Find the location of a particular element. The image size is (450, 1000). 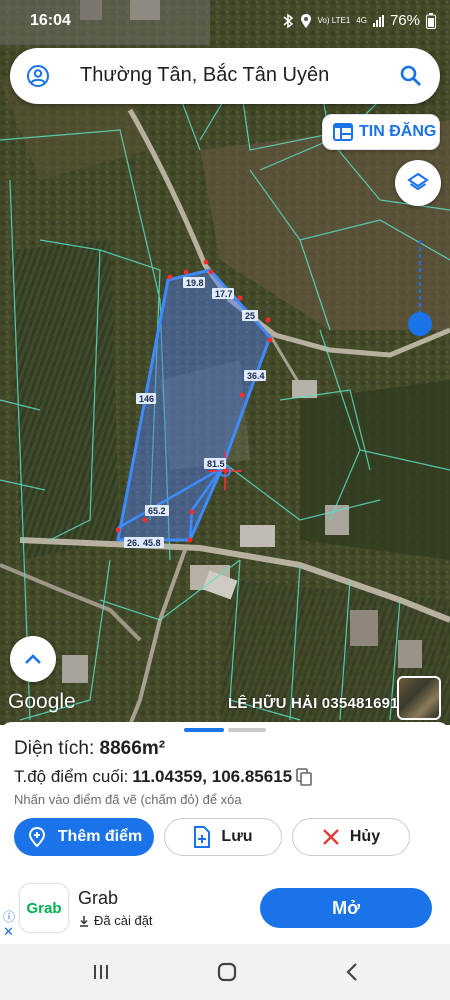

hint-text: Nhấn vào điểm đã vẽ (chấm đỏ) để xóa is located at coordinates (128, 799).